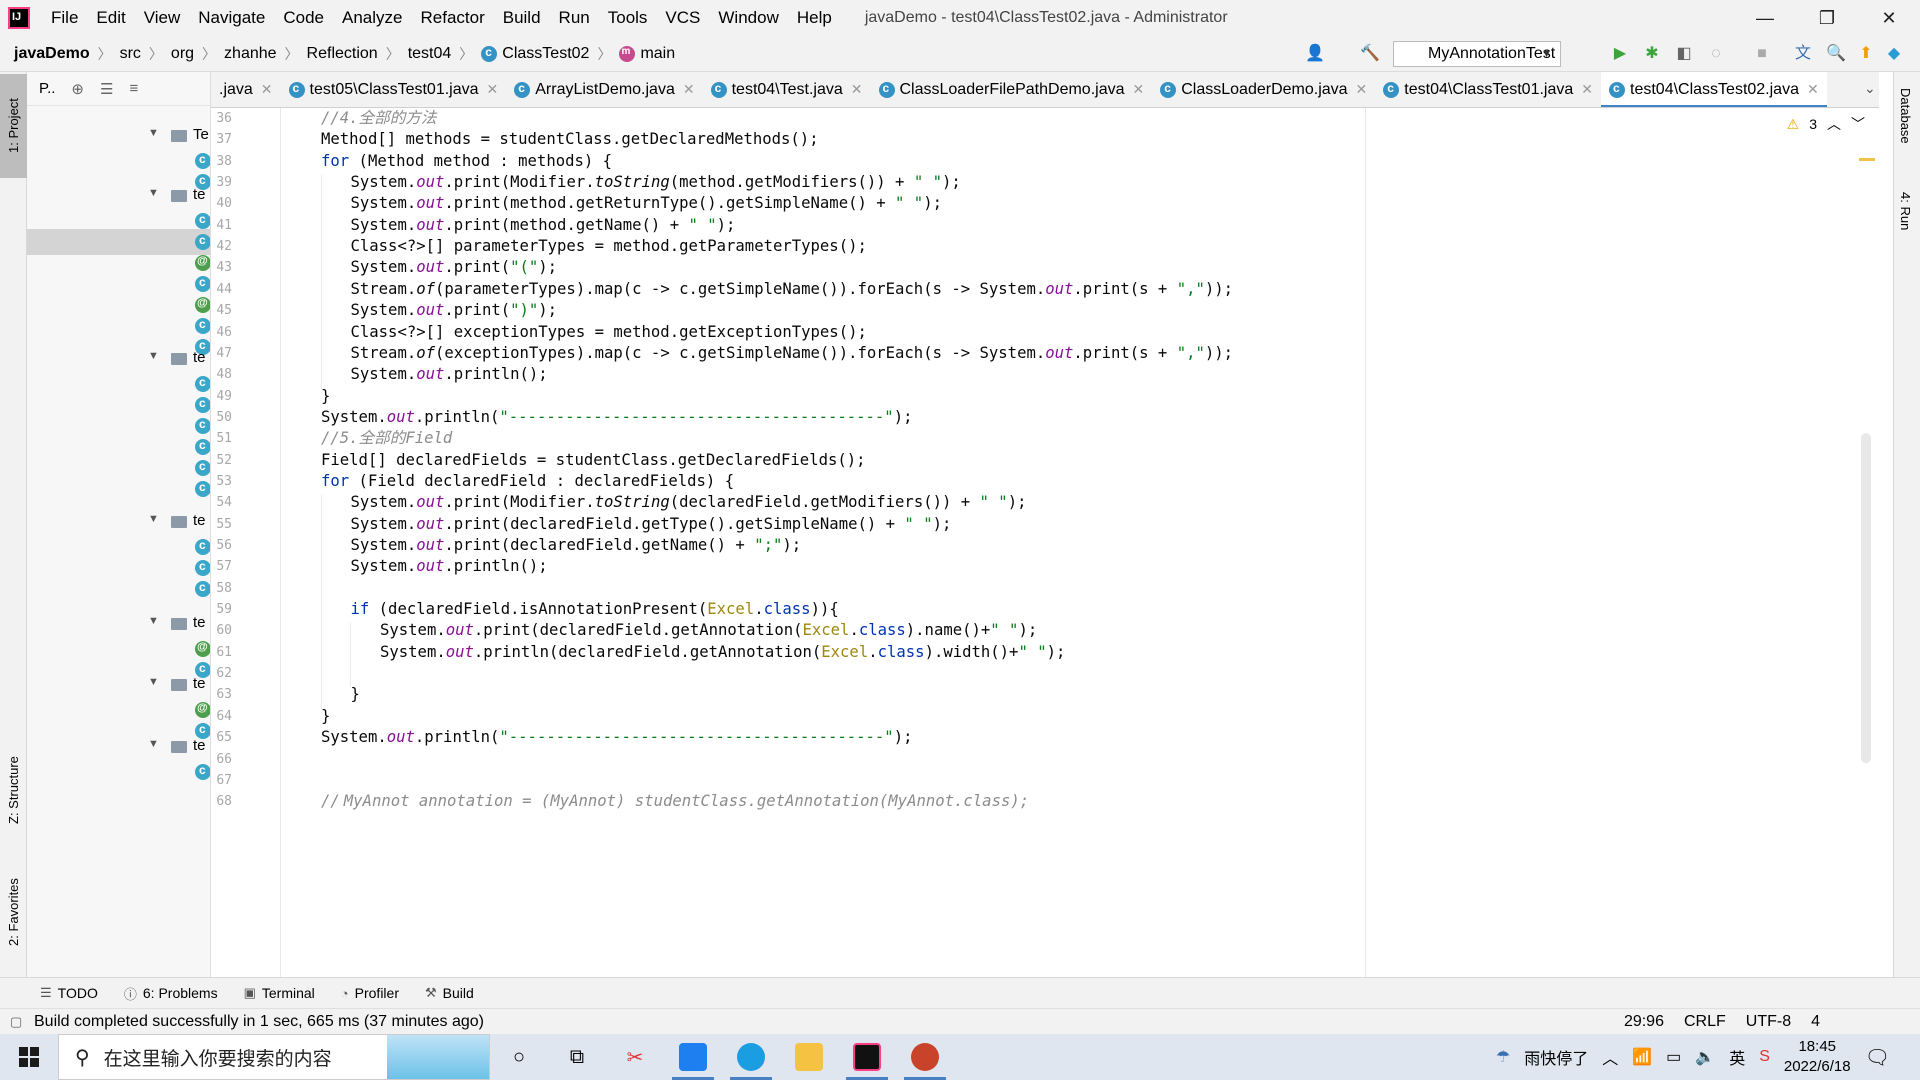 The image size is (1920, 1080). What do you see at coordinates (52, 54) in the screenshot?
I see `breadcrumb-project: javaDemo` at bounding box center [52, 54].